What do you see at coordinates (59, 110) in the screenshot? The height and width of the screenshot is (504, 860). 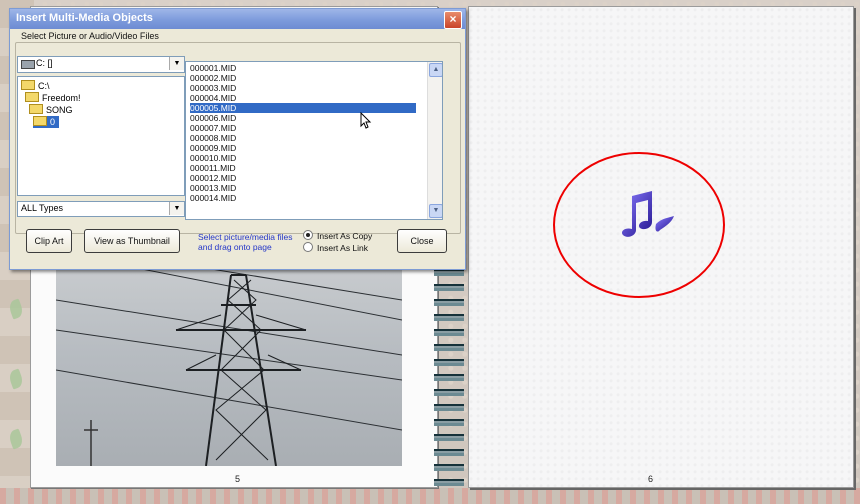 I see `directory-label: SONG` at bounding box center [59, 110].